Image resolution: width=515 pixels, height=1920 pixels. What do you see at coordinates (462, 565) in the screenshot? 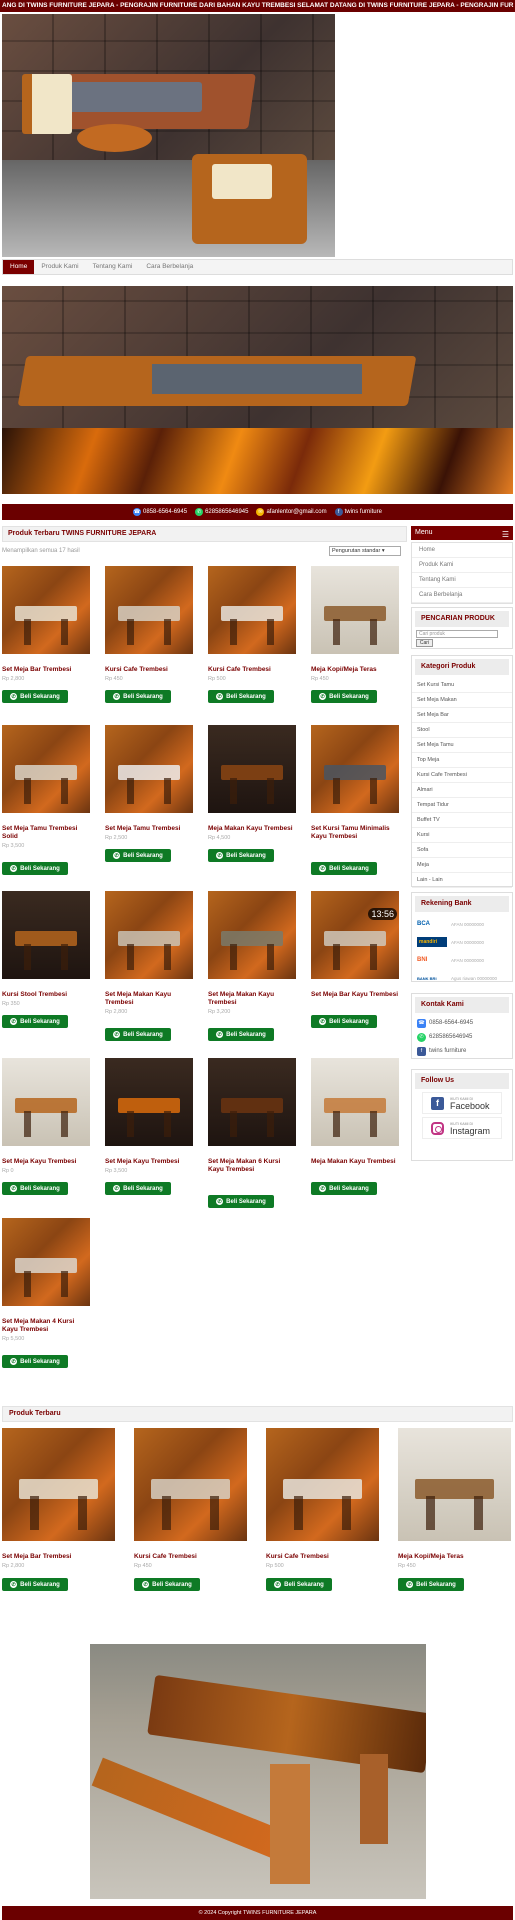
I see `sidebar-item-produk-kami: Produk Kami` at bounding box center [462, 565].